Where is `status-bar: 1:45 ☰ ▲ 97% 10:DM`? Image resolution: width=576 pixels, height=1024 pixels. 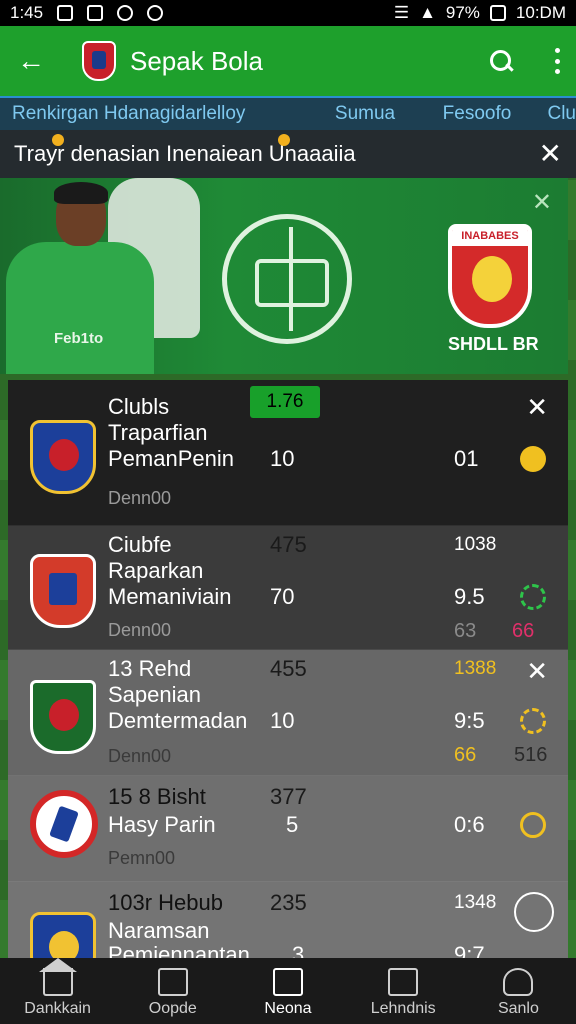 status-bar: 1:45 ☰ ▲ 97% 10:DM is located at coordinates (288, 13).